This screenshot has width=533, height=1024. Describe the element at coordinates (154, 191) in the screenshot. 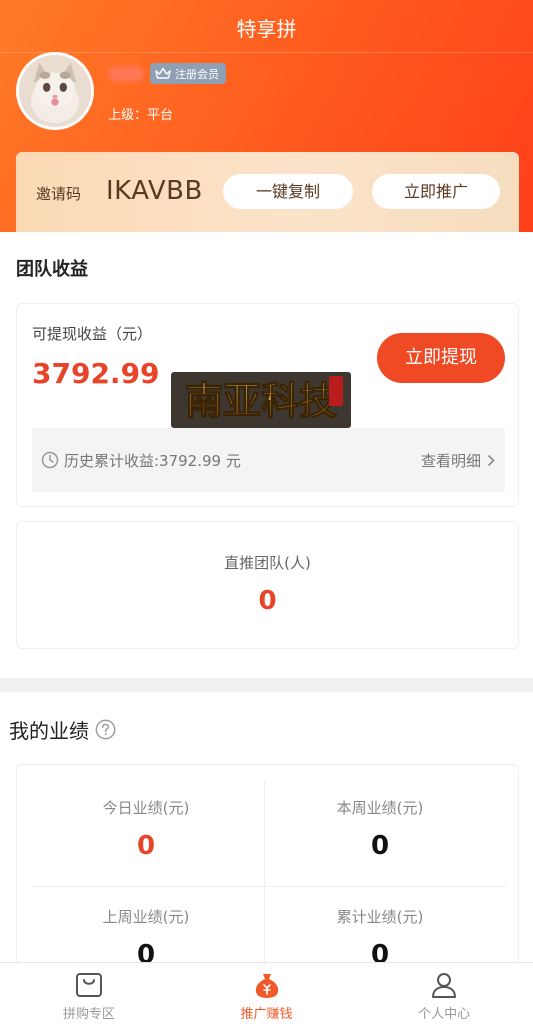

I see `invite-code: IKAVBB` at that location.